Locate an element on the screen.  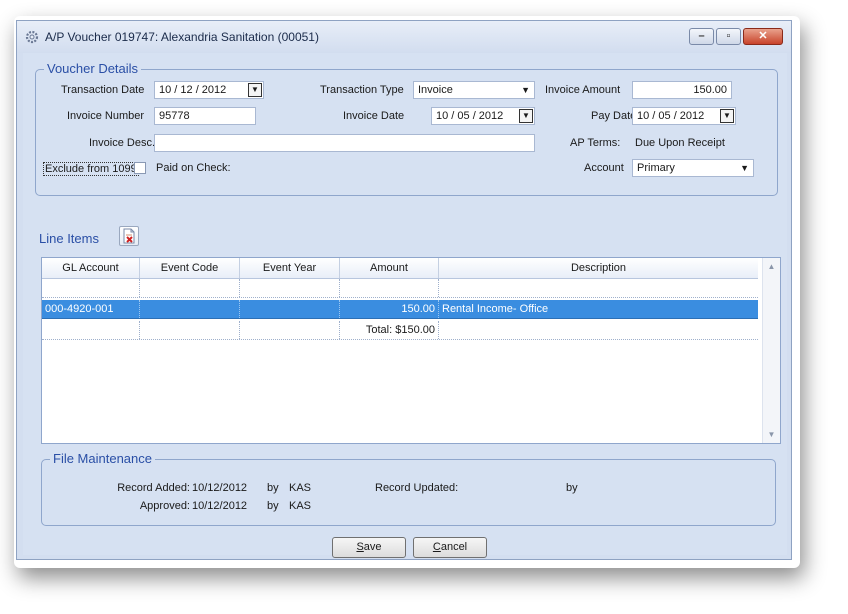
transaction-date-dropdown-icon: ▼ is located at coordinates (255, 90).